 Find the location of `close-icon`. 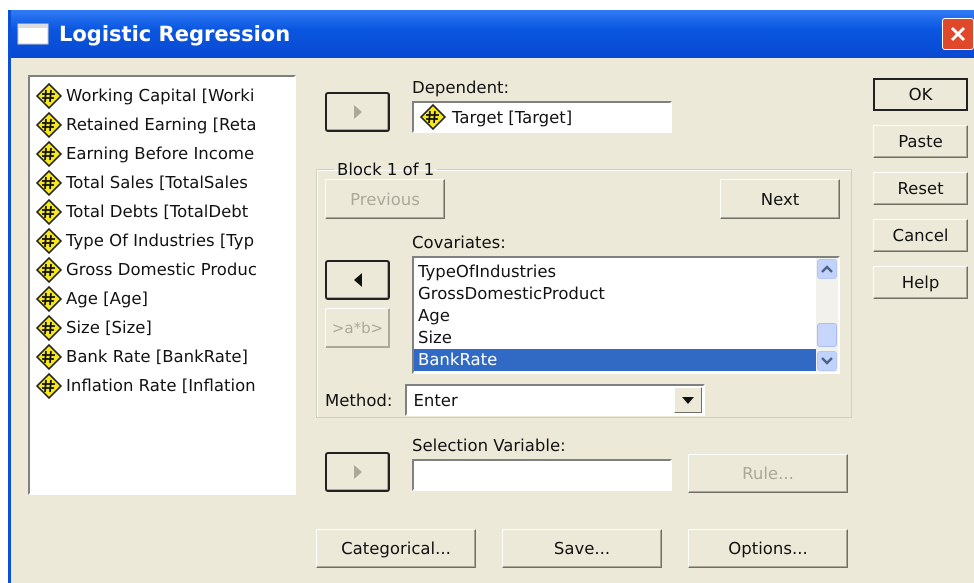

close-icon is located at coordinates (958, 34).